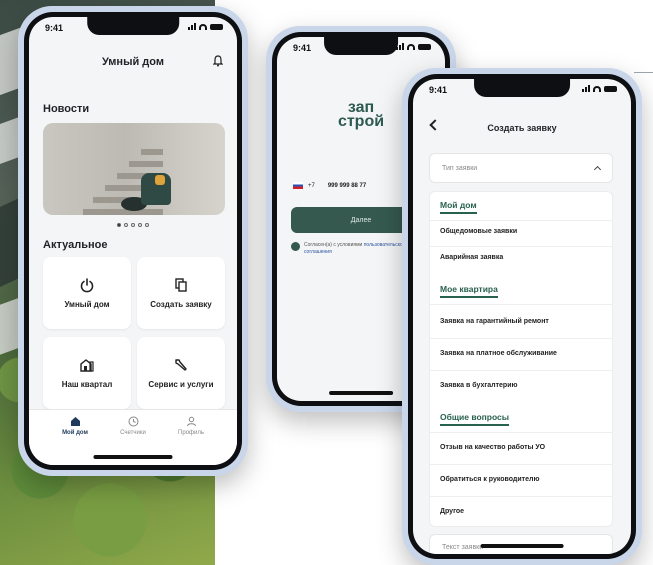  I want to click on tile-label: Сервис и услуги, so click(181, 384).